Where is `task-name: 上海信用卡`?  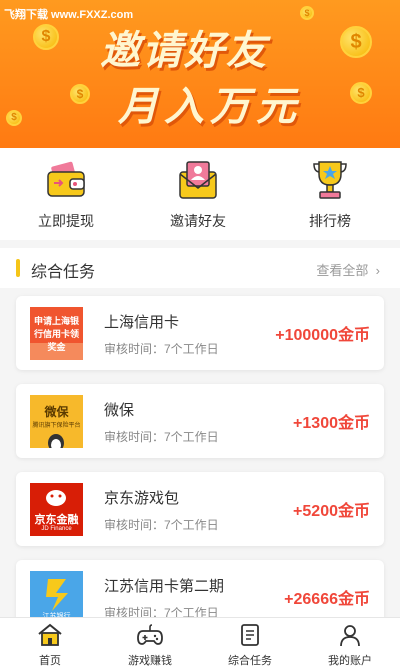 task-name: 上海信用卡 is located at coordinates (142, 322).